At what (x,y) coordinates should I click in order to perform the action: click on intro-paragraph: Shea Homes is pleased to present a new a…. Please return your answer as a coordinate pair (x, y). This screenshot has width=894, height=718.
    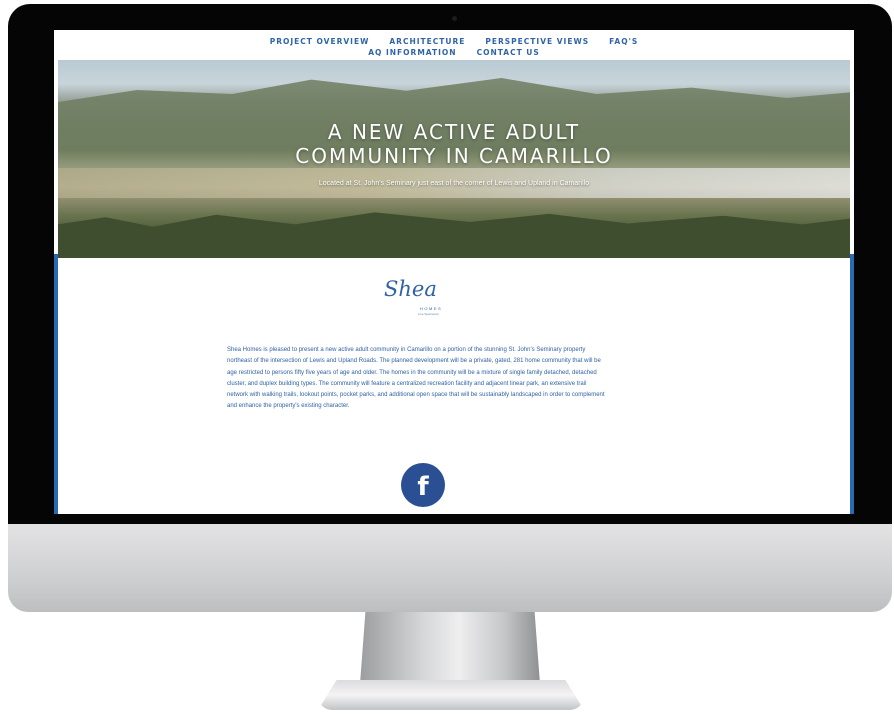
    Looking at the image, I should click on (416, 378).